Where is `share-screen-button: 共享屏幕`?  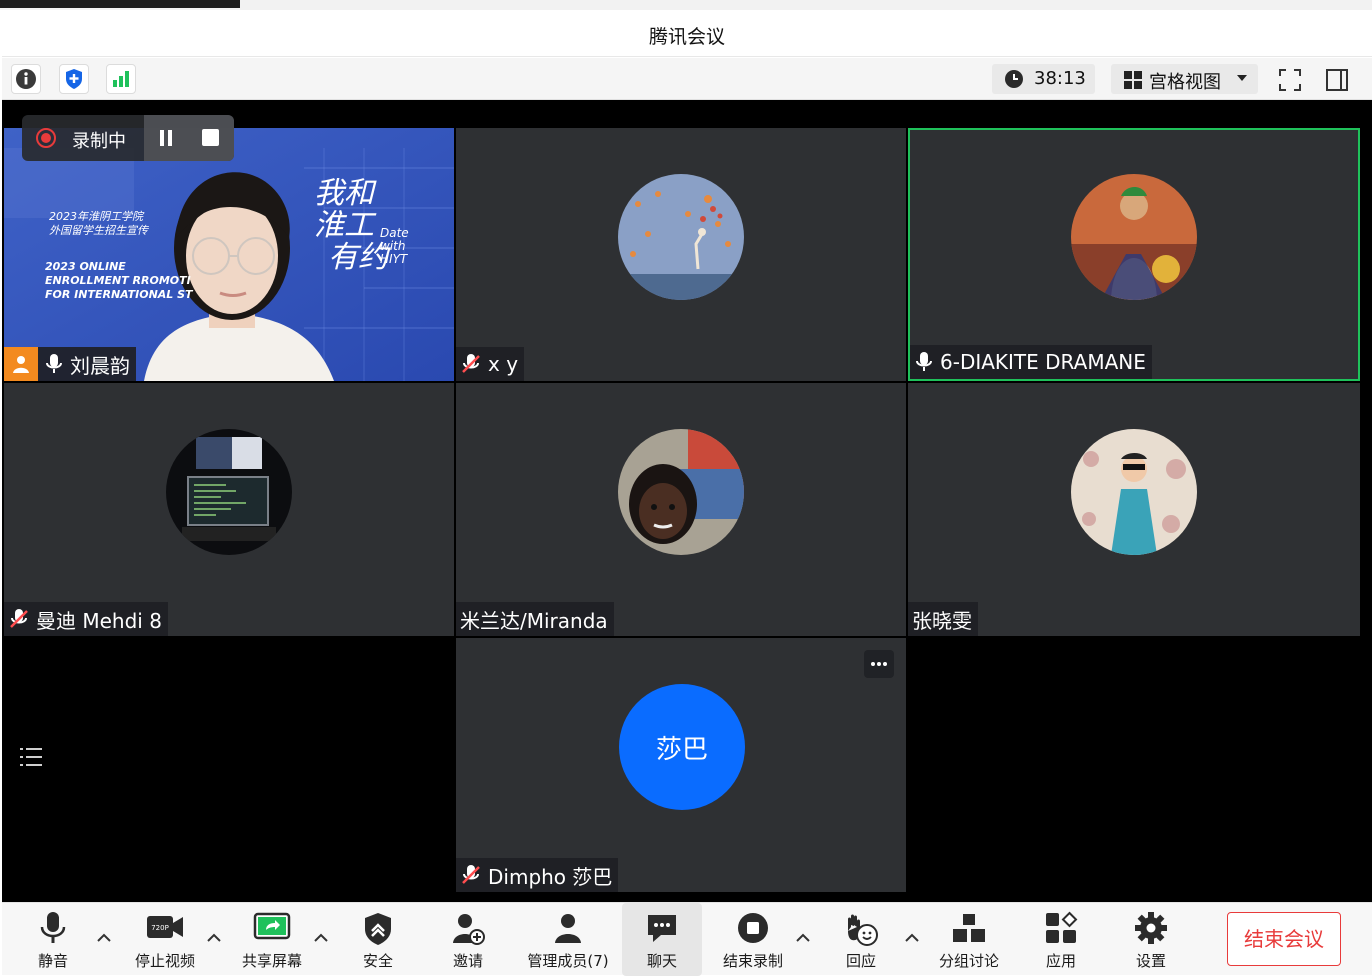 share-screen-button: 共享屏幕 is located at coordinates (272, 939).